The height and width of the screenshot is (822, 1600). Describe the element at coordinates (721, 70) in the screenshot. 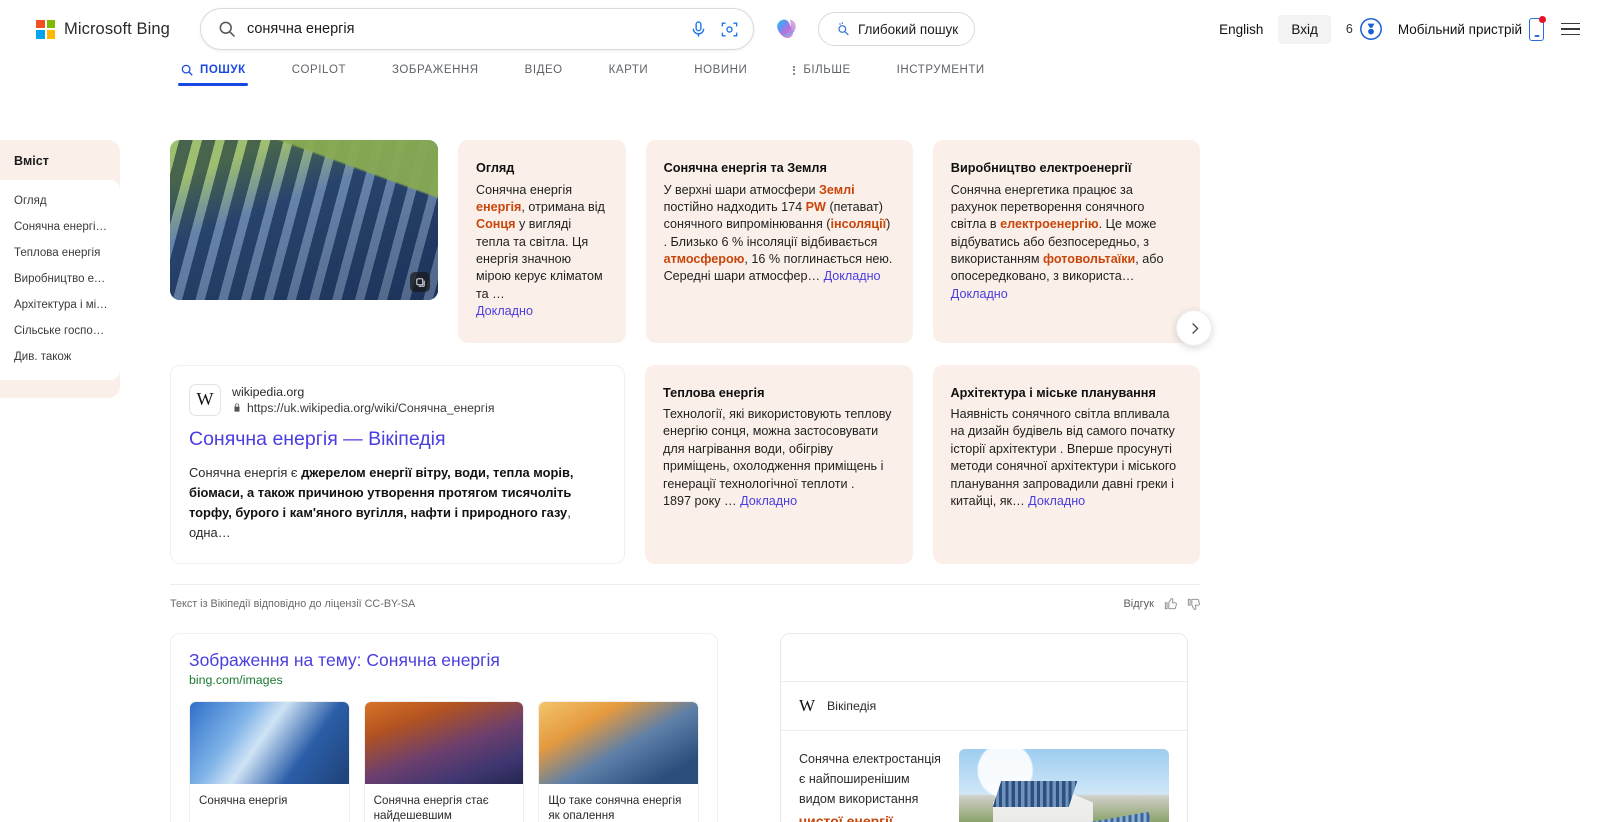

I see `tab-news-label: НОВИНИ` at that location.